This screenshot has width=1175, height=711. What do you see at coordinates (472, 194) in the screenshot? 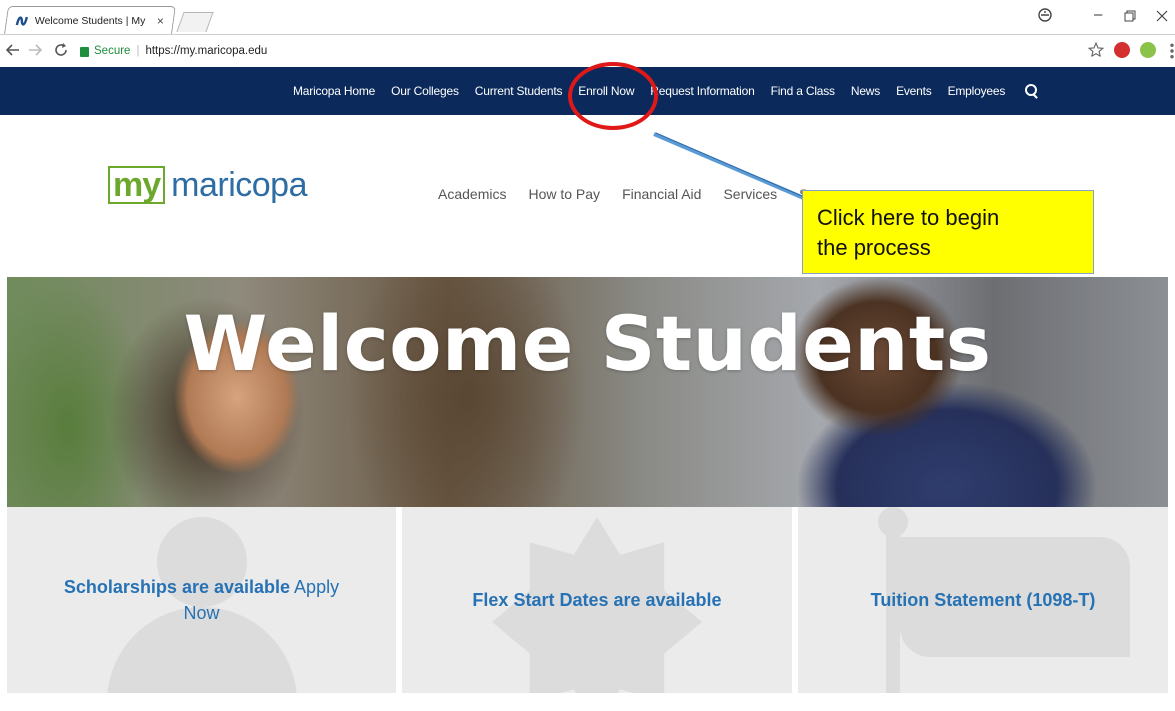
I see `mainnav-academics: Academics` at bounding box center [472, 194].